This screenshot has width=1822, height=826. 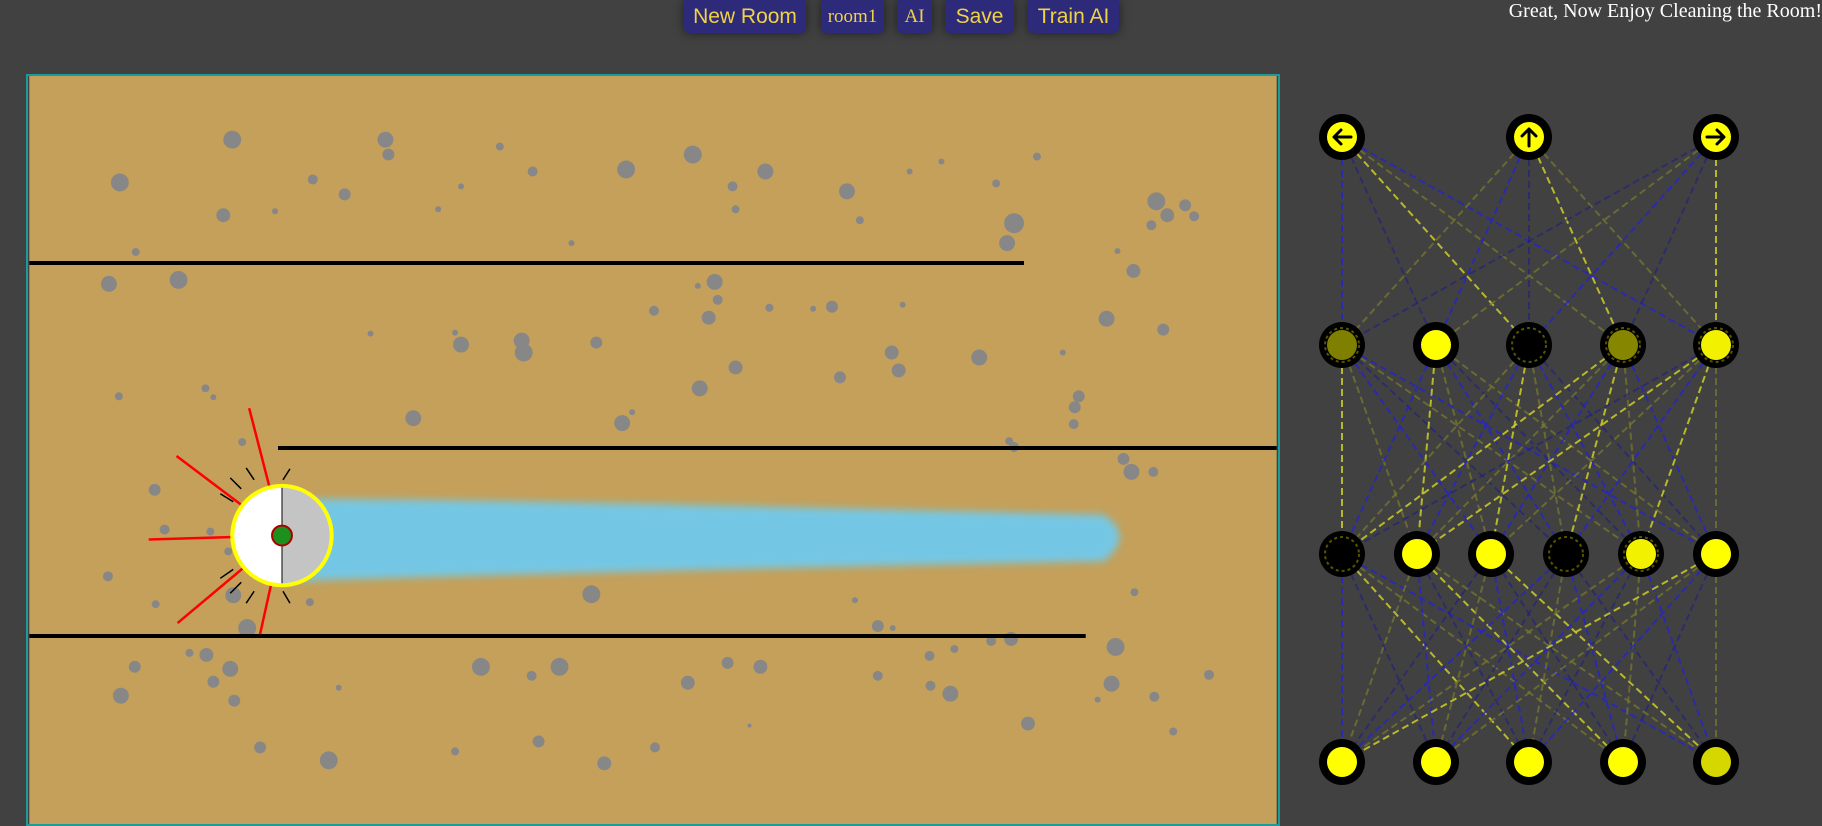 What do you see at coordinates (914, 16) in the screenshot?
I see `ai-mode-button: AI` at bounding box center [914, 16].